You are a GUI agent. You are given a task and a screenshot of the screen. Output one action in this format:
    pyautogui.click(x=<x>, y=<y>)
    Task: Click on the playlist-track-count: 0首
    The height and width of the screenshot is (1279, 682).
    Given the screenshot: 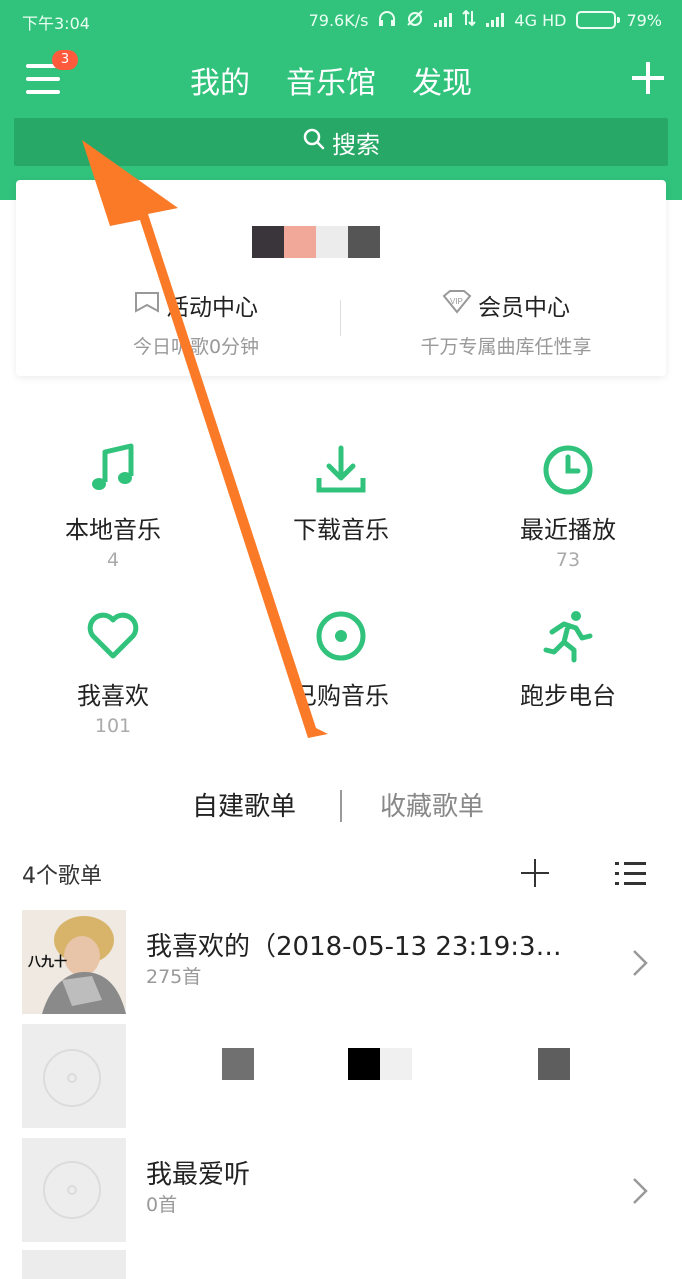 What is the action you would take?
    pyautogui.click(x=162, y=1205)
    